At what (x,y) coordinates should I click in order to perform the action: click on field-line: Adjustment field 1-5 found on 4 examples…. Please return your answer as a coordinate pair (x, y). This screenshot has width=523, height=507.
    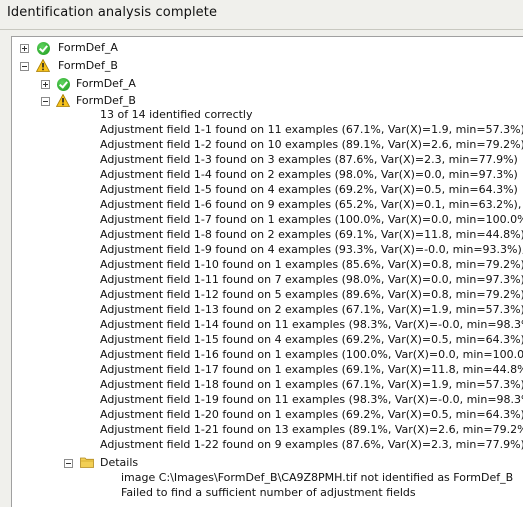
    Looking at the image, I should click on (309, 190).